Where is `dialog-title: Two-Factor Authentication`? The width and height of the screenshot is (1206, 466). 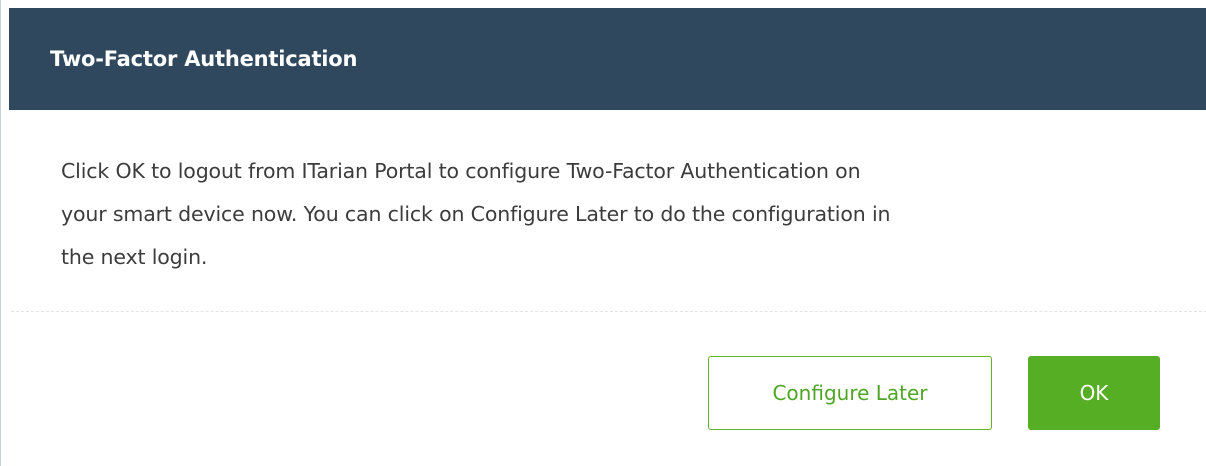 dialog-title: Two-Factor Authentication is located at coordinates (204, 59).